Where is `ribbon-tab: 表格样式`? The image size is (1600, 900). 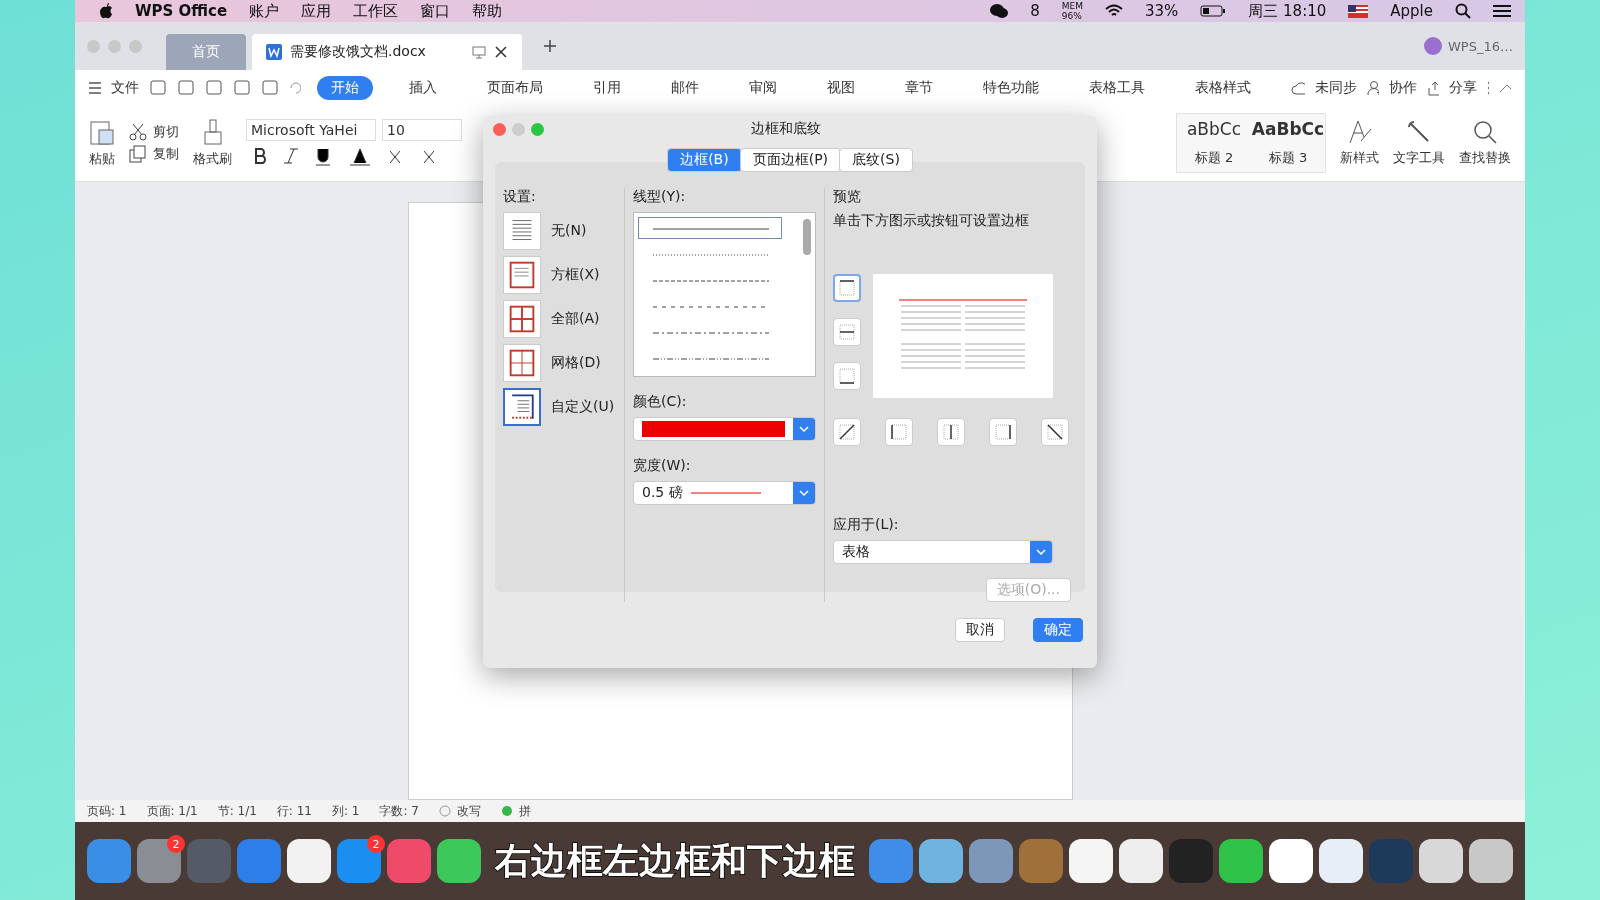
ribbon-tab: 表格样式 is located at coordinates (1222, 87).